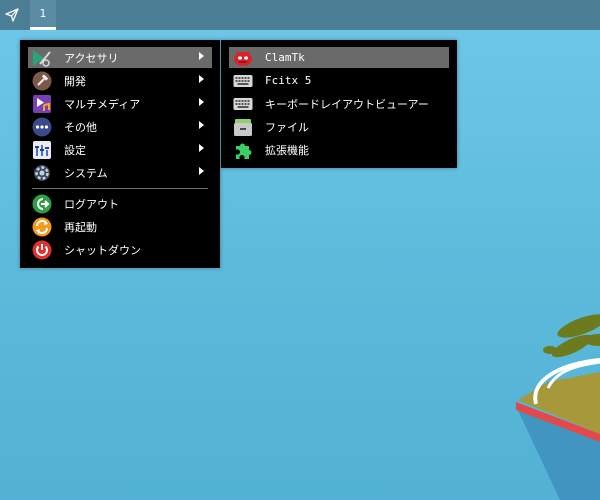  I want to click on menu-separator, so click(120, 188).